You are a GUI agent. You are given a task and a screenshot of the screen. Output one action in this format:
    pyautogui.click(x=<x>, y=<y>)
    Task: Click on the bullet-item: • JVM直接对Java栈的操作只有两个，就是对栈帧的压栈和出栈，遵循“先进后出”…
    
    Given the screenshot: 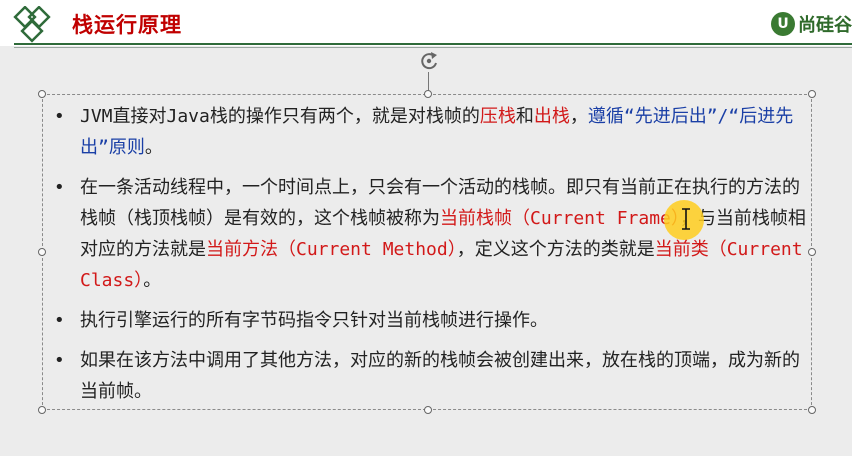 What is the action you would take?
    pyautogui.click(x=429, y=132)
    